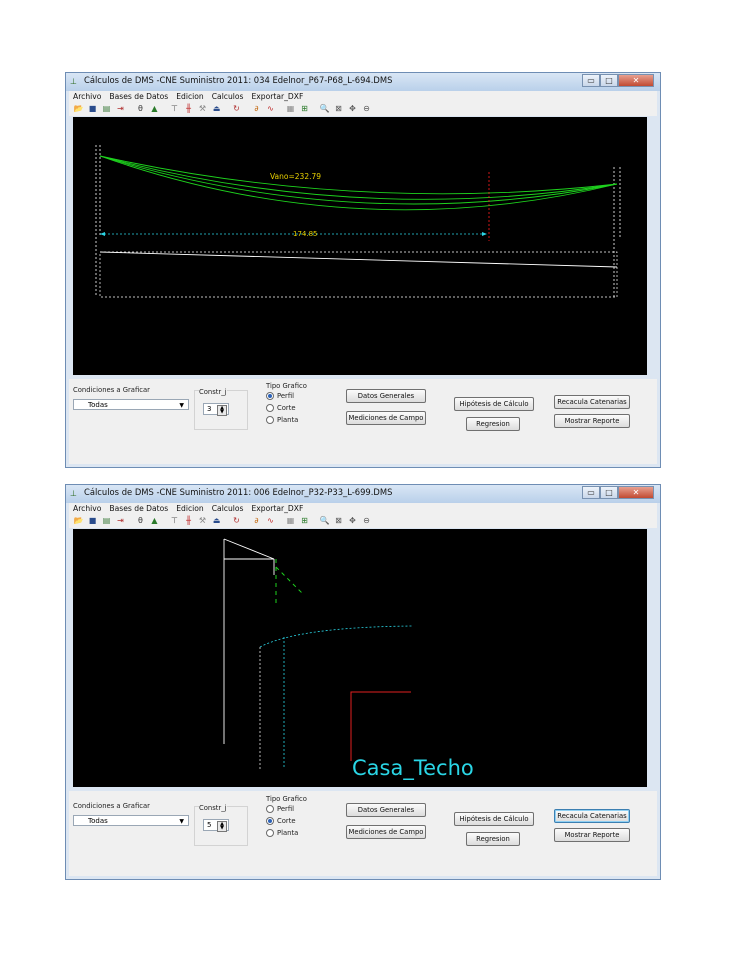 The image size is (729, 960). What do you see at coordinates (358, 221) in the screenshot?
I see `profile-drawing: Vano=232.79 174.85` at bounding box center [358, 221].